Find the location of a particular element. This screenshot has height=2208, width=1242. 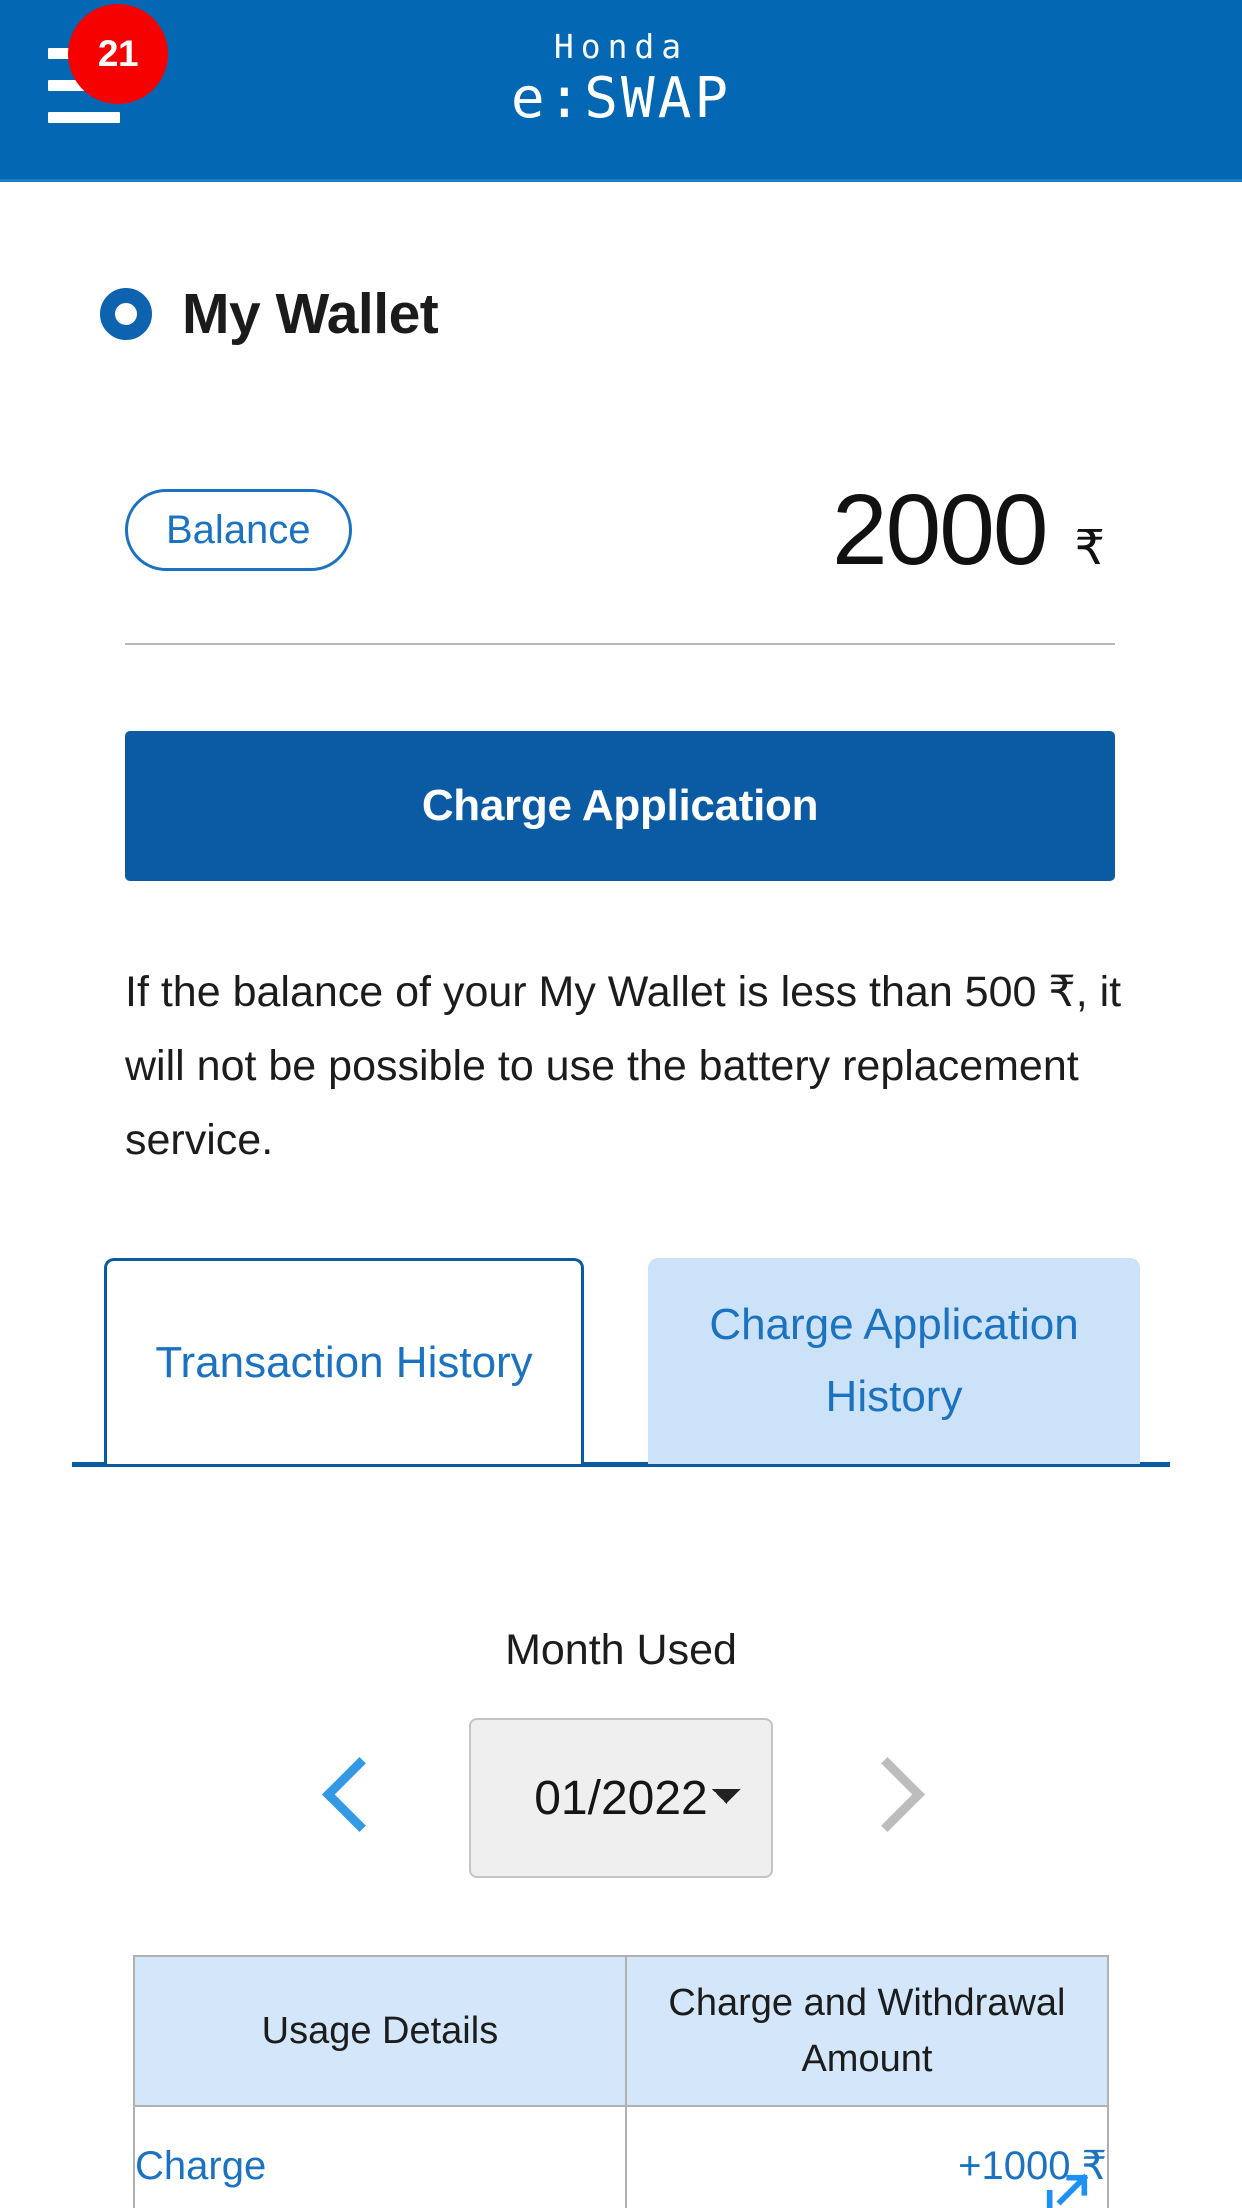

tab-transaction-history: Transaction History is located at coordinates (344, 1361).